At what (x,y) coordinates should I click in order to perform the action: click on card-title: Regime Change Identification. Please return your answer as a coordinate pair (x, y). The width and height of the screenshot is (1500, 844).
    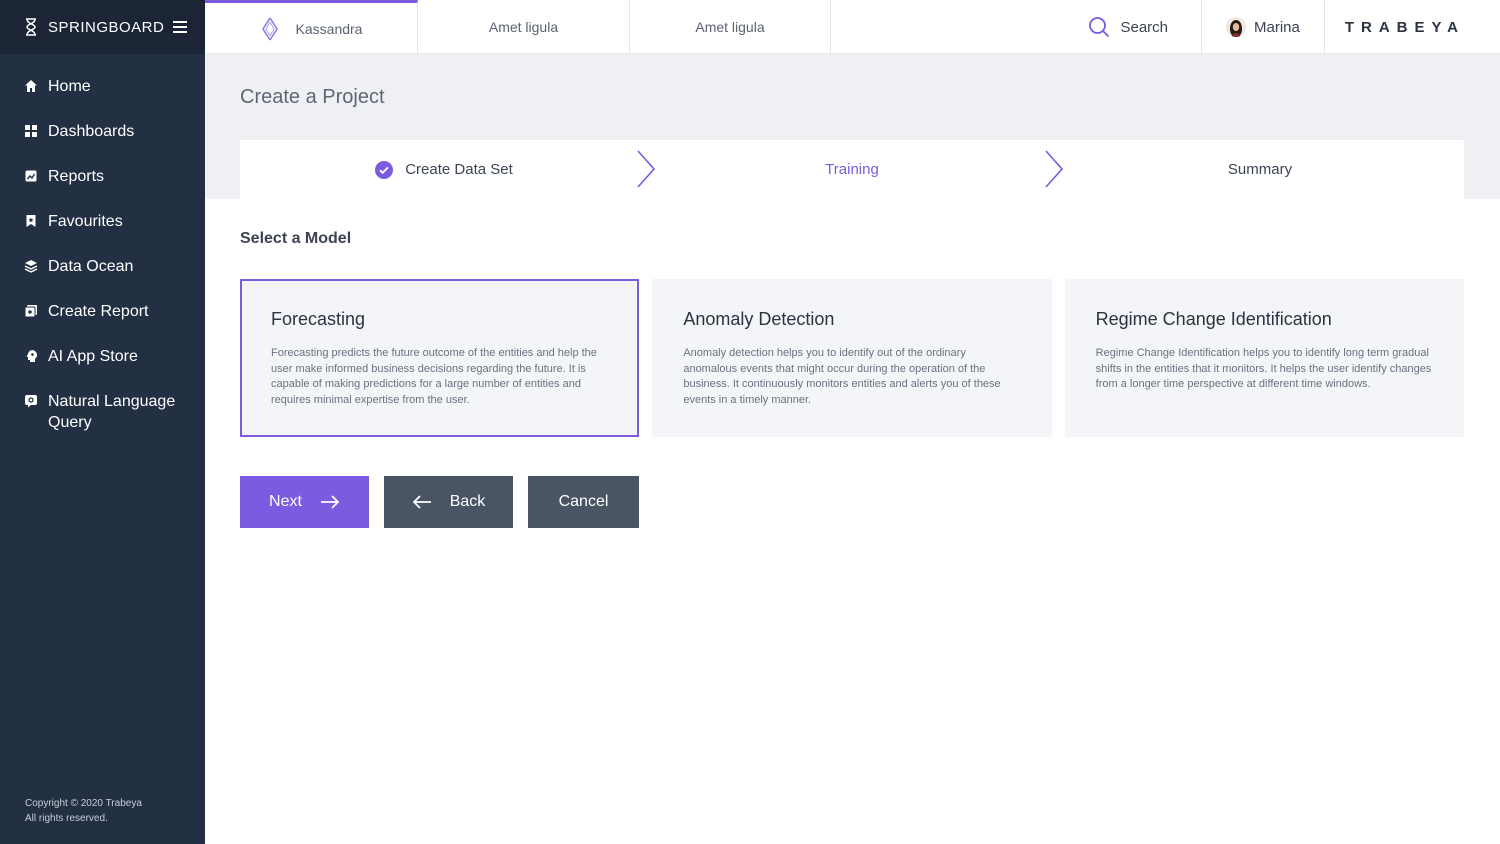
    Looking at the image, I should click on (1213, 319).